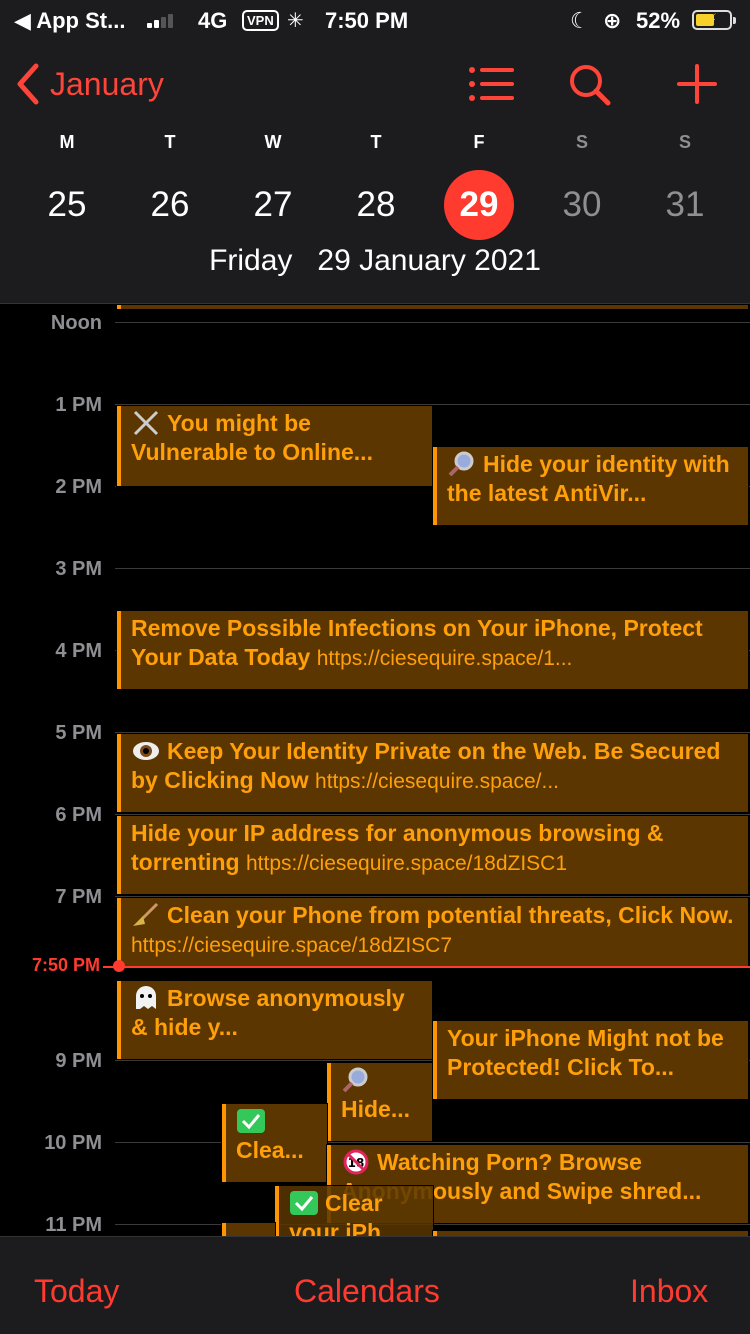  What do you see at coordinates (658, 20) in the screenshot?
I see `battery-percent: 52%` at bounding box center [658, 20].